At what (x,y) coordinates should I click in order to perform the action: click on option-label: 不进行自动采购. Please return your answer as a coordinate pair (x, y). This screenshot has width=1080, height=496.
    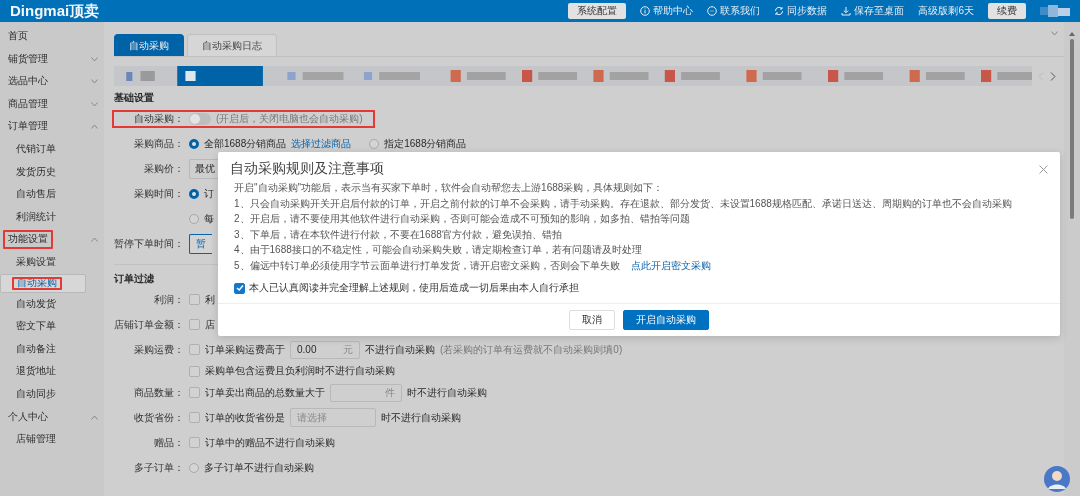
    Looking at the image, I should click on (400, 349).